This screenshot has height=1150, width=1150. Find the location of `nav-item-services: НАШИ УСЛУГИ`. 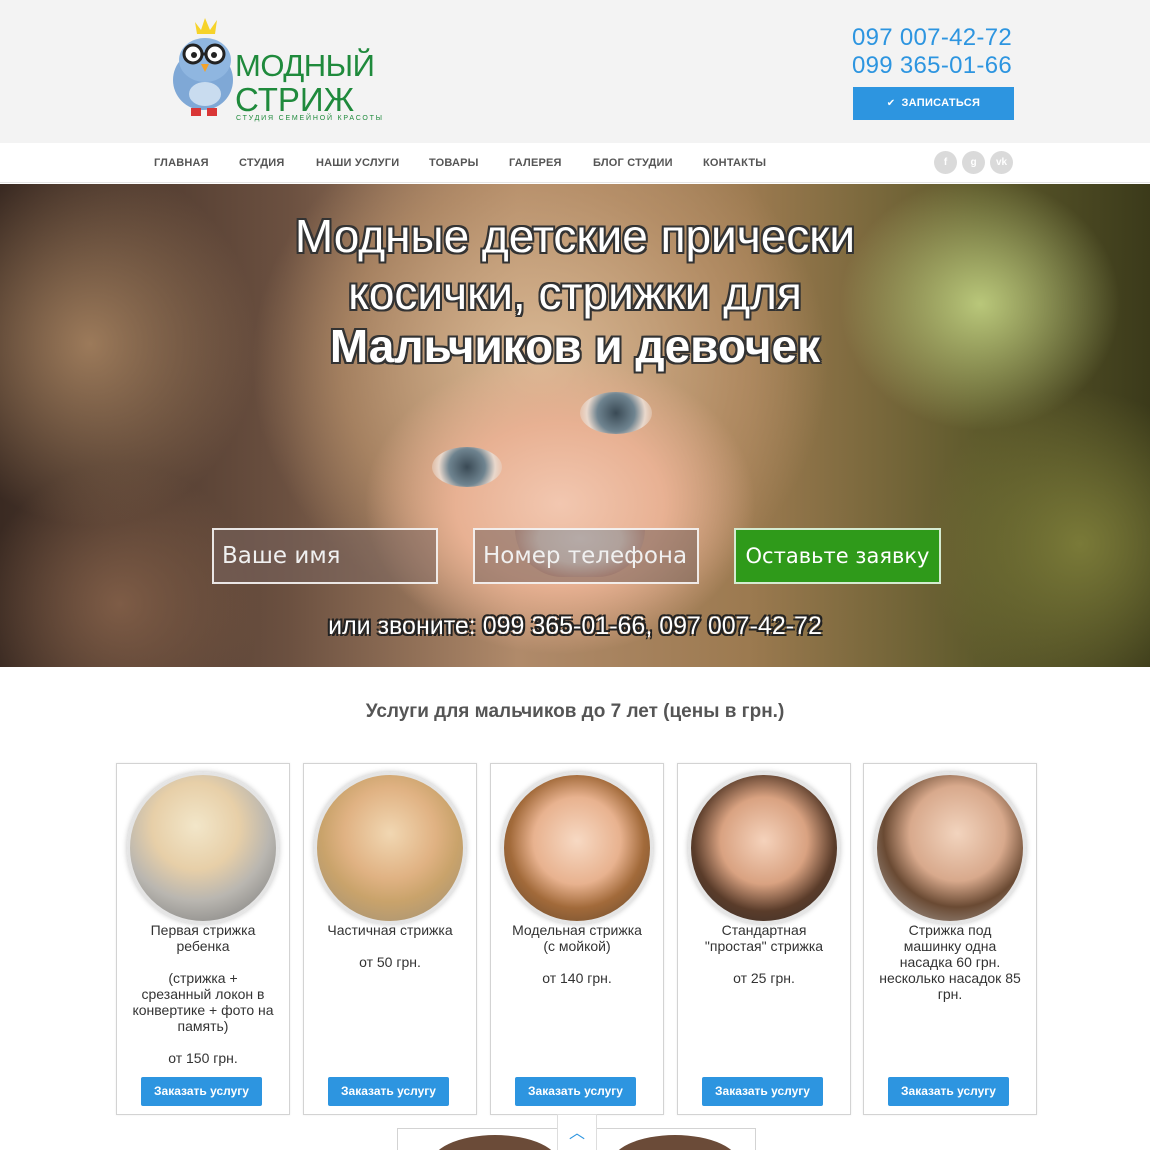

nav-item-services: НАШИ УСЛУГИ is located at coordinates (357, 163).